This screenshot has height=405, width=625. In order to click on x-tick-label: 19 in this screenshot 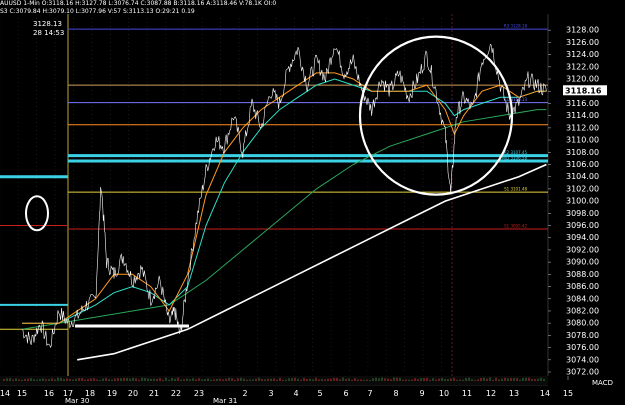, I will do `click(112, 393)`.